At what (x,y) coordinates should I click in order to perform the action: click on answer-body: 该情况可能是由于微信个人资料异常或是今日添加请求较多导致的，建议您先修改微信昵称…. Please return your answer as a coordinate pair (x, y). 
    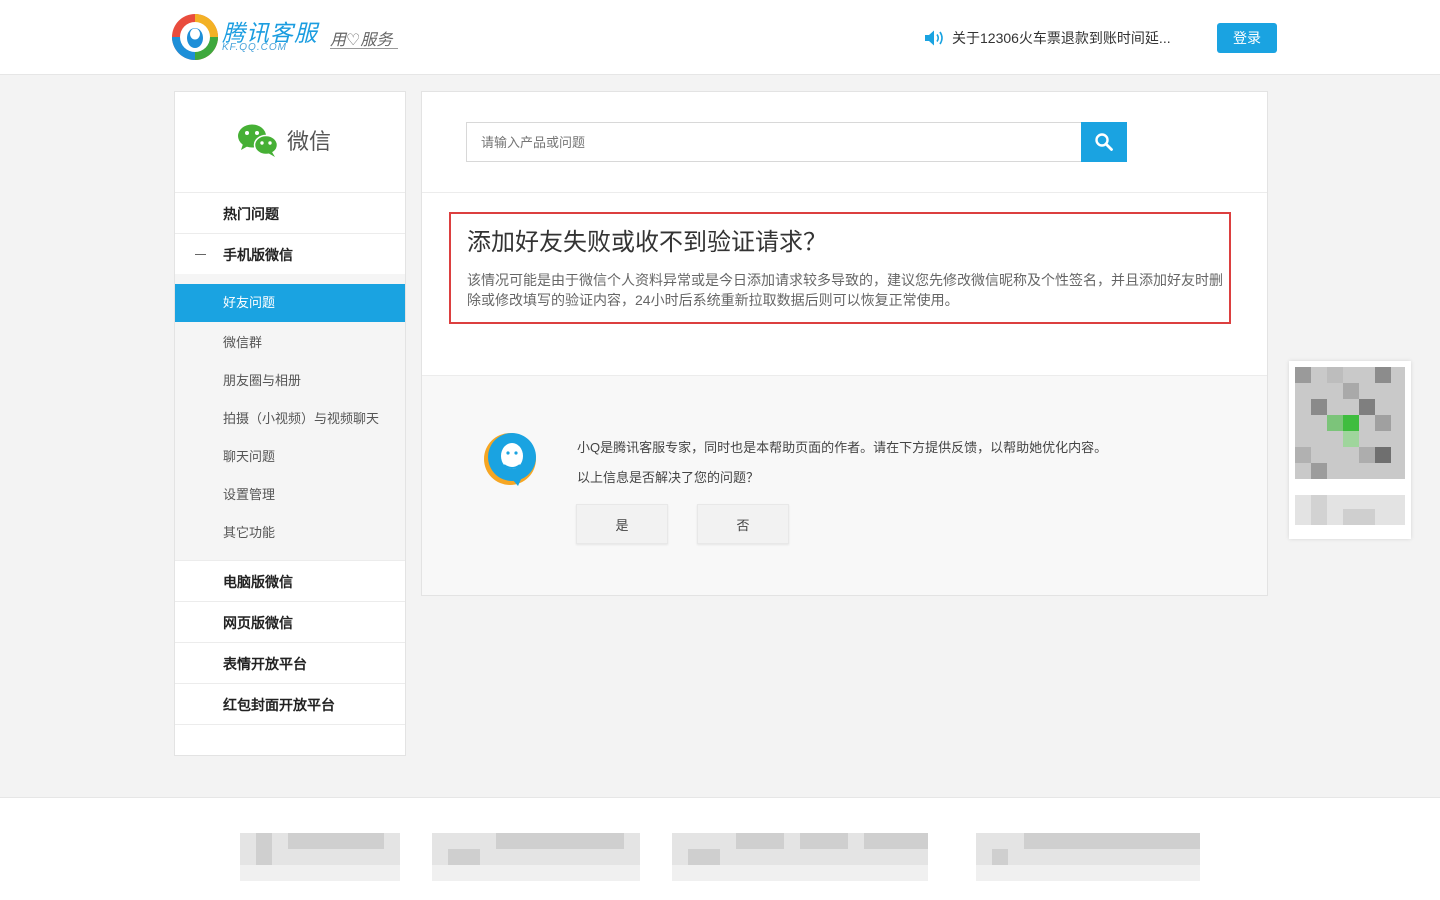
    Looking at the image, I should click on (845, 290).